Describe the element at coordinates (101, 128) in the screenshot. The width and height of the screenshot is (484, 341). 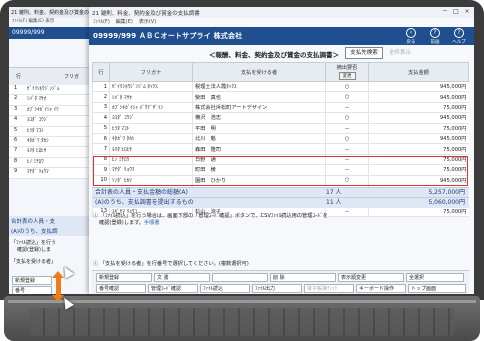
I see `row-number: 5` at that location.